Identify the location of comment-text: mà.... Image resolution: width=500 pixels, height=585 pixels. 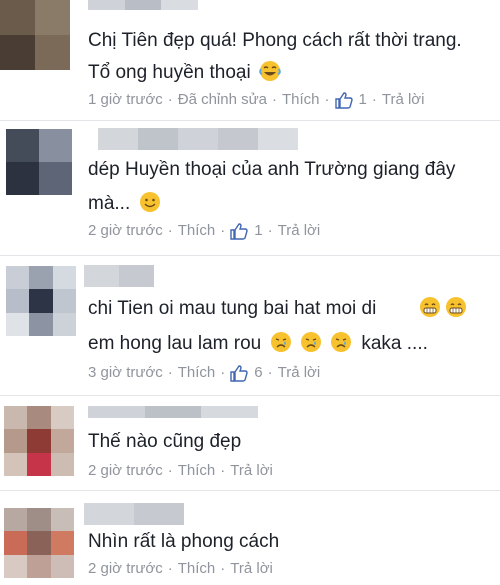
(124, 203).